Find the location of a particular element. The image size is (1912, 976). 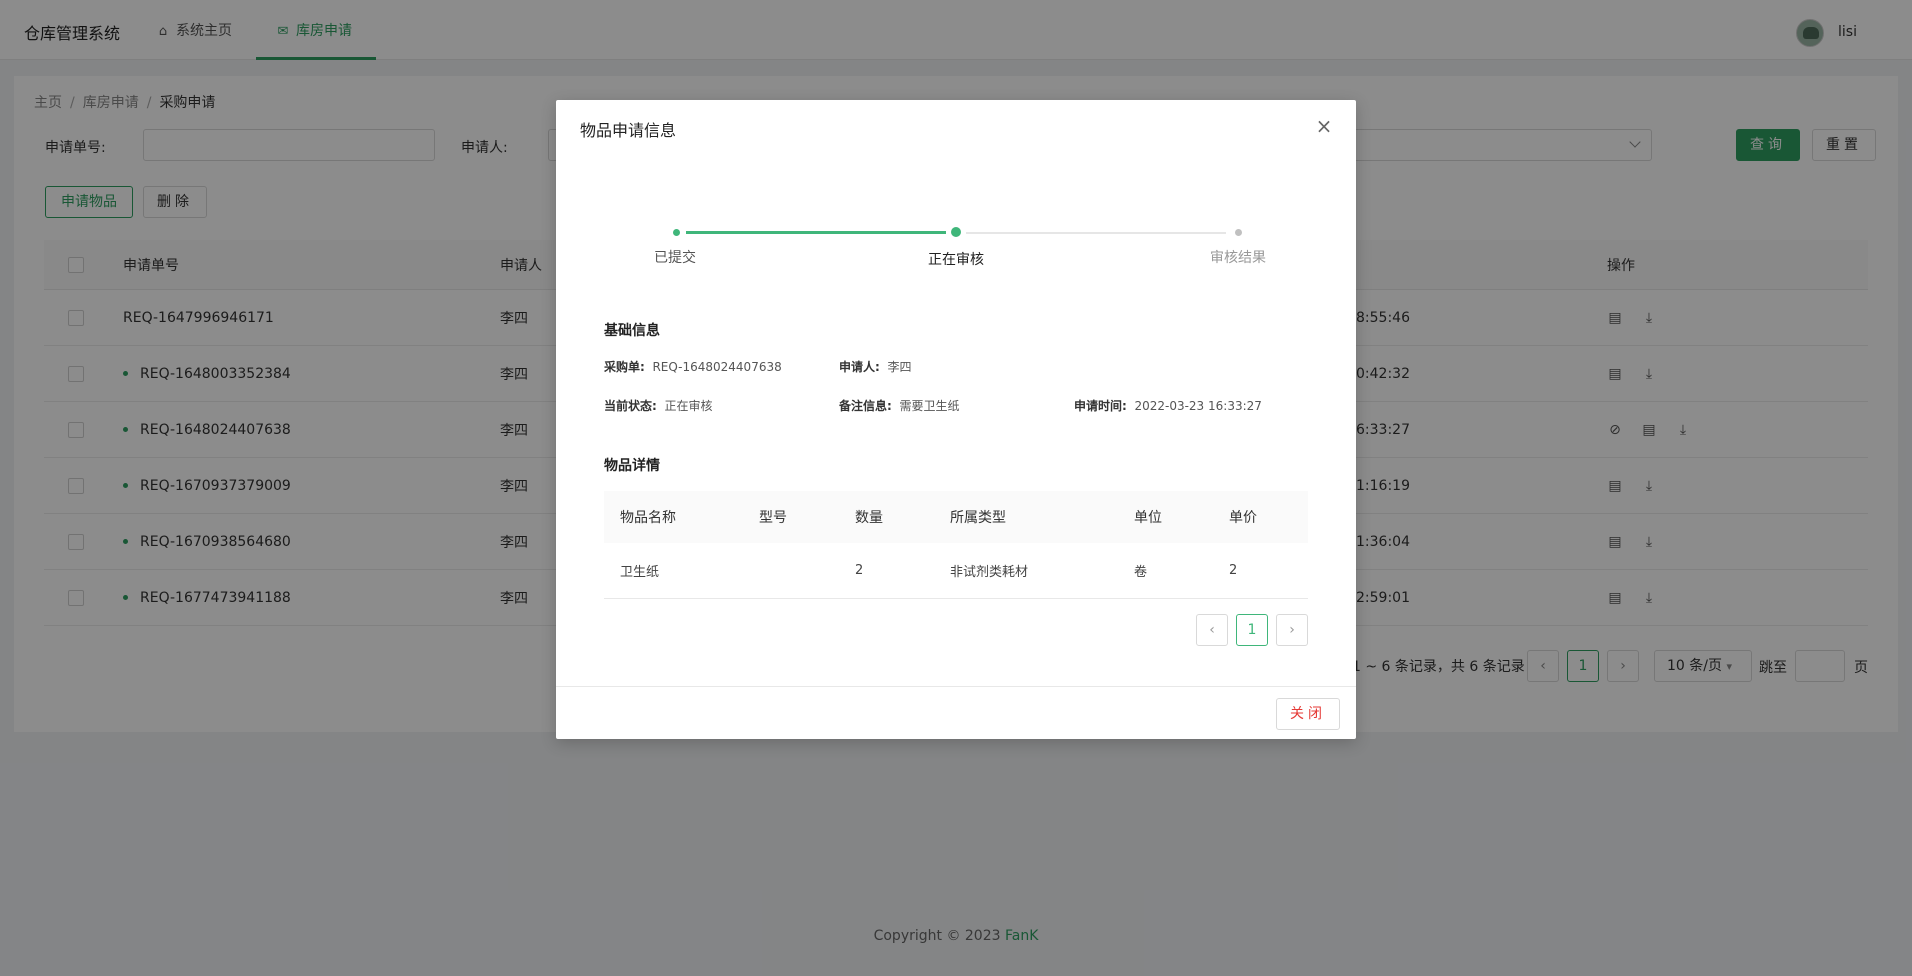

basic-info-title: 基础信息 is located at coordinates (632, 331).